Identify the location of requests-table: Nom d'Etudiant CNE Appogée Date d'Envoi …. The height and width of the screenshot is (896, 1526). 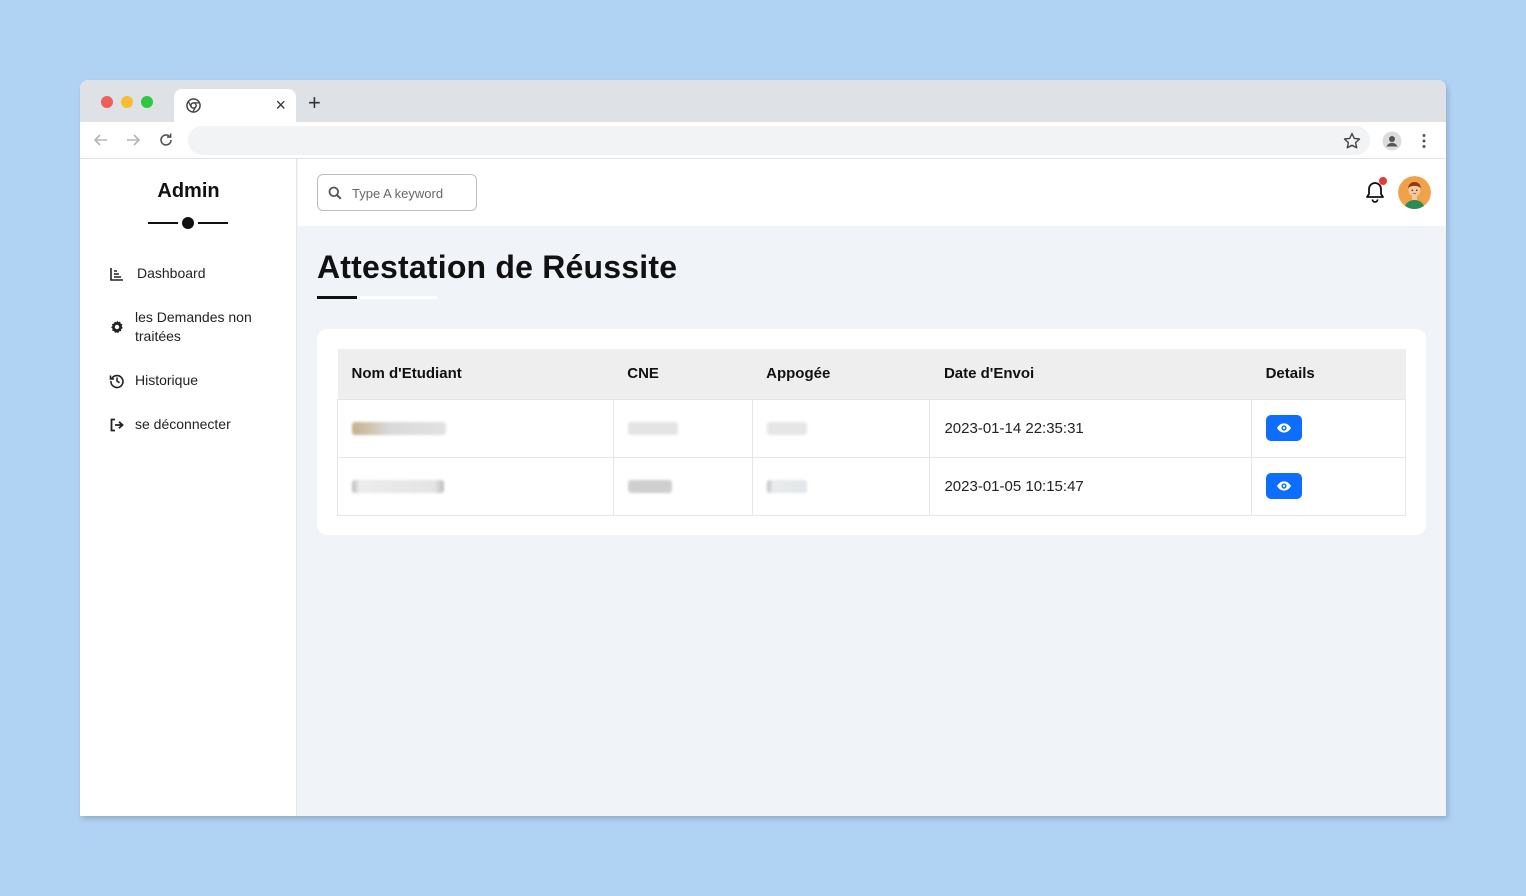
(871, 432).